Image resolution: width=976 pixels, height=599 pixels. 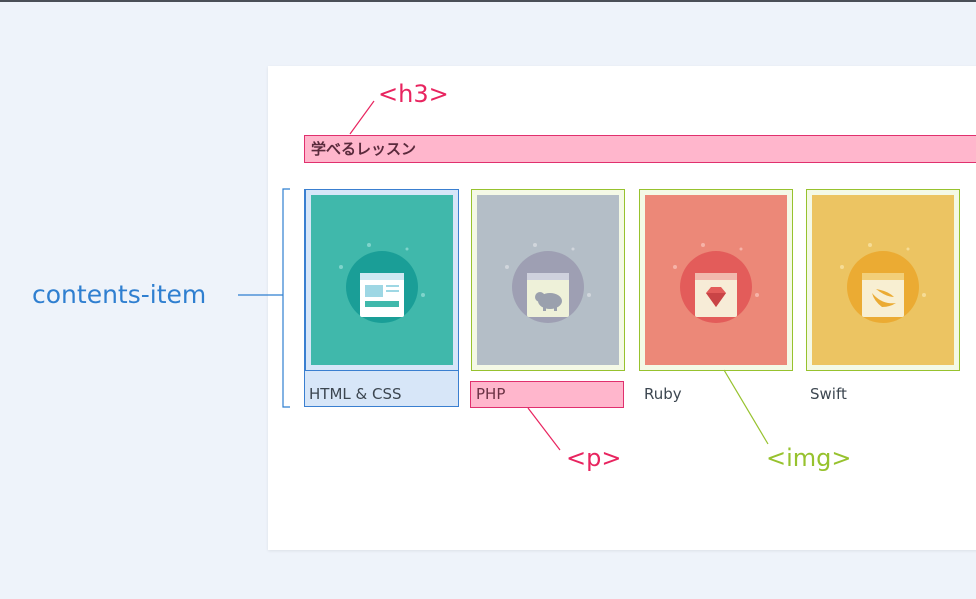 What do you see at coordinates (119, 294) in the screenshot?
I see `annotation-contents-item: contents-item` at bounding box center [119, 294].